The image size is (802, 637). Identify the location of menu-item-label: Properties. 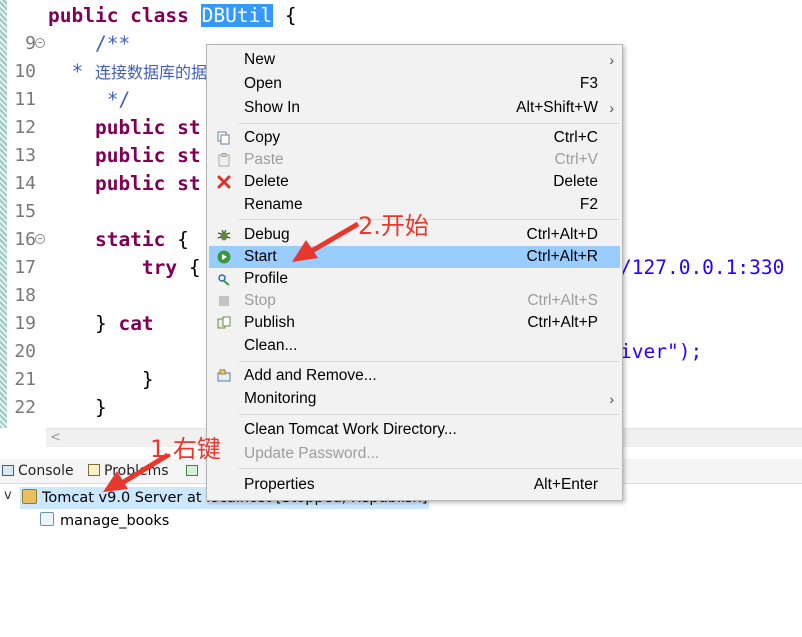
(279, 484).